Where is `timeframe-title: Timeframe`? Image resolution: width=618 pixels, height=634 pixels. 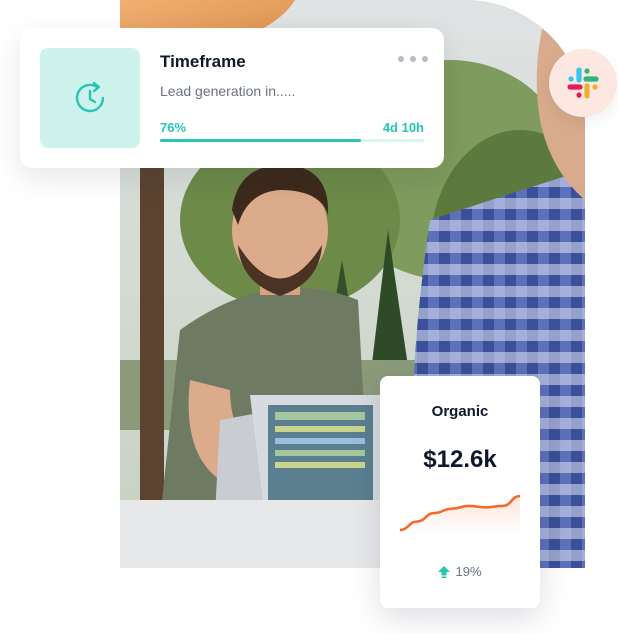 timeframe-title: Timeframe is located at coordinates (203, 61).